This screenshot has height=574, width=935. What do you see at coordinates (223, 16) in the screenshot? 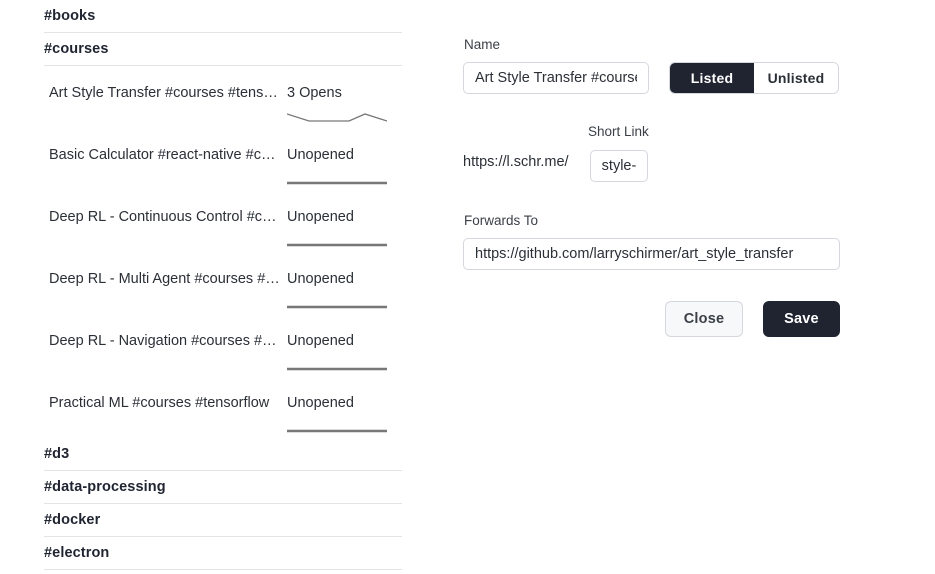
I see `tag-header: #books` at bounding box center [223, 16].